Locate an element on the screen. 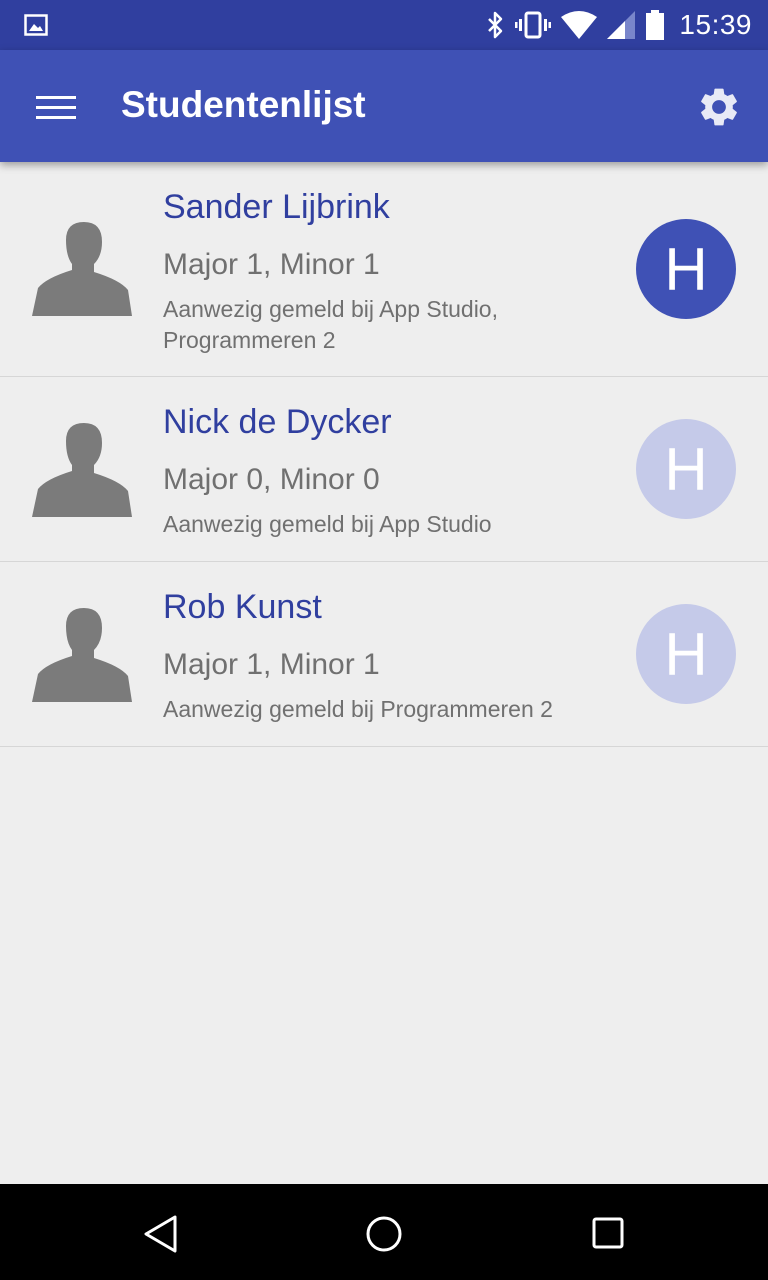 The image size is (768, 1280). app-bar: Studentenlijst is located at coordinates (384, 106).